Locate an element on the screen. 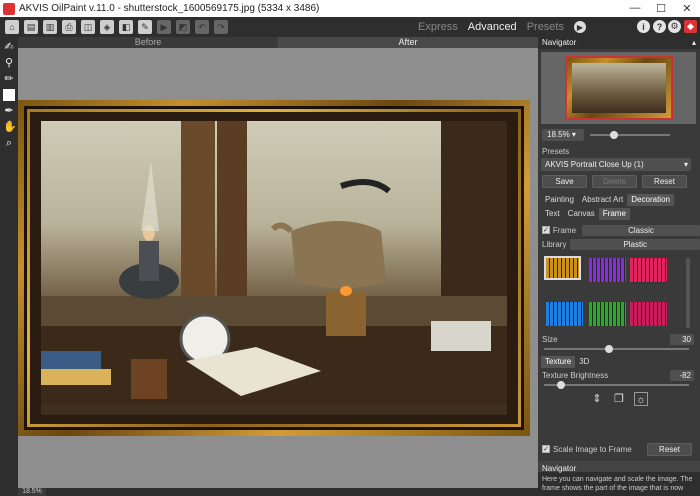  tab-before: Before is located at coordinates (148, 42).